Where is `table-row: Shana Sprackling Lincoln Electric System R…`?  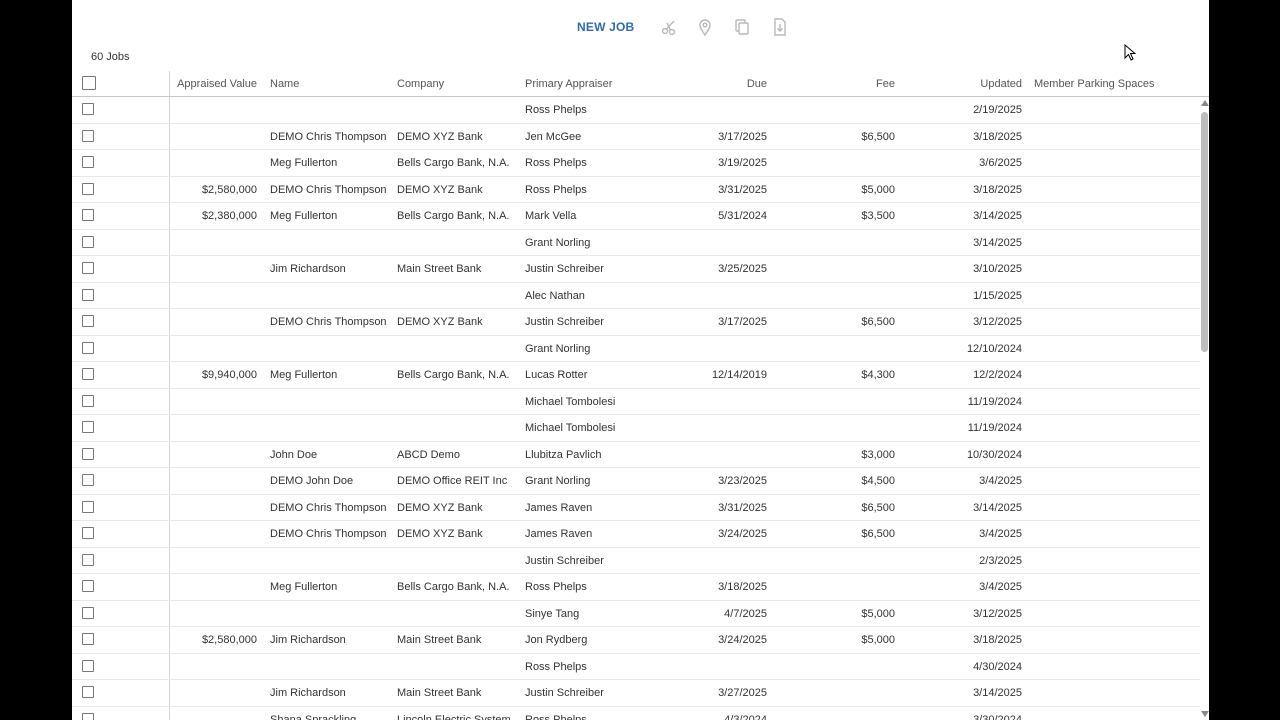 table-row: Shana Sprackling Lincoln Electric System R… is located at coordinates (636, 713).